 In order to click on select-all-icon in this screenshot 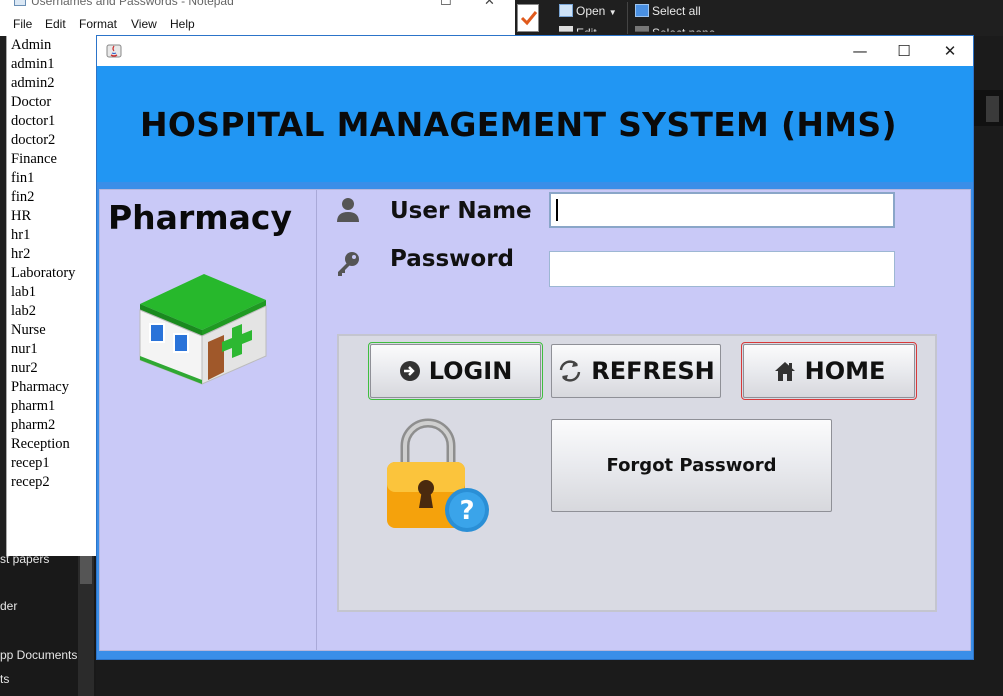, I will do `click(642, 10)`.